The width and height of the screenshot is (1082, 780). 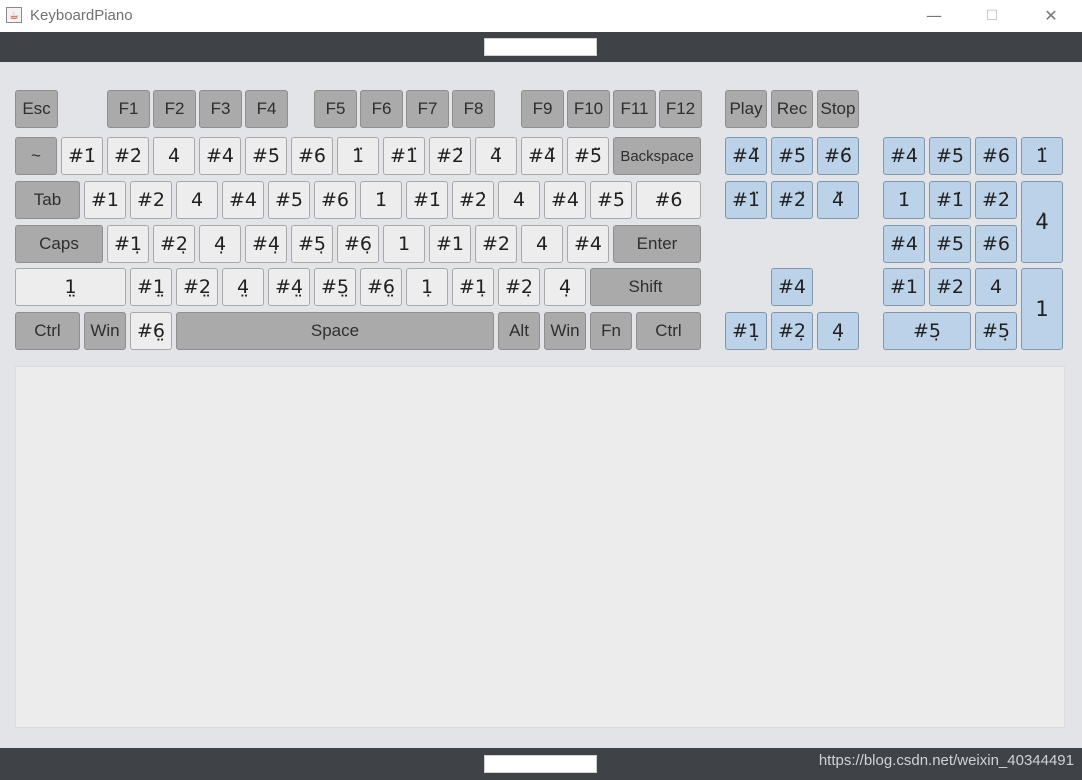 What do you see at coordinates (996, 287) in the screenshot?
I see `numpad-key: 4` at bounding box center [996, 287].